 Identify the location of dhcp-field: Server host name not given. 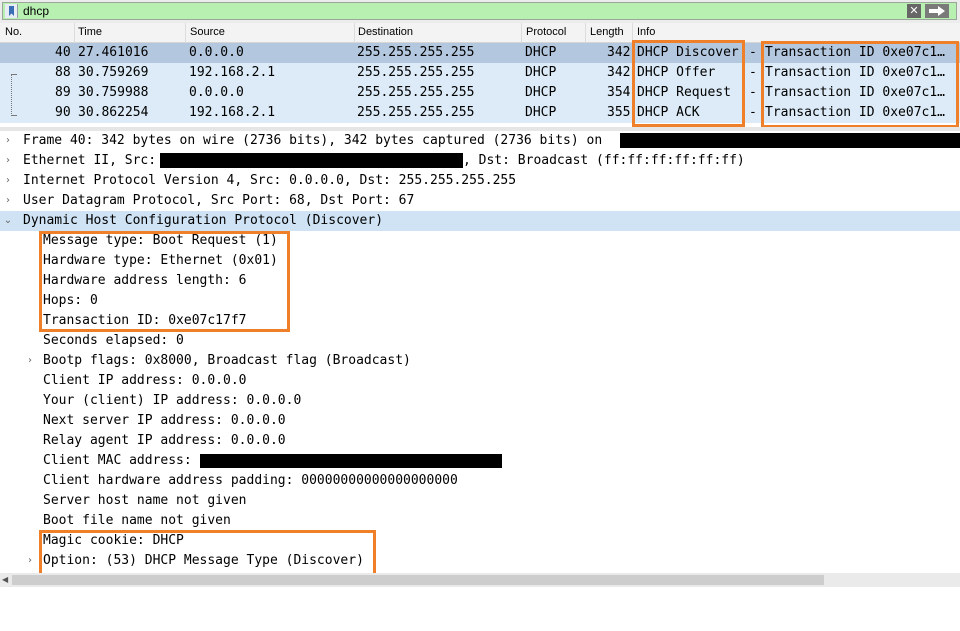
(480, 501).